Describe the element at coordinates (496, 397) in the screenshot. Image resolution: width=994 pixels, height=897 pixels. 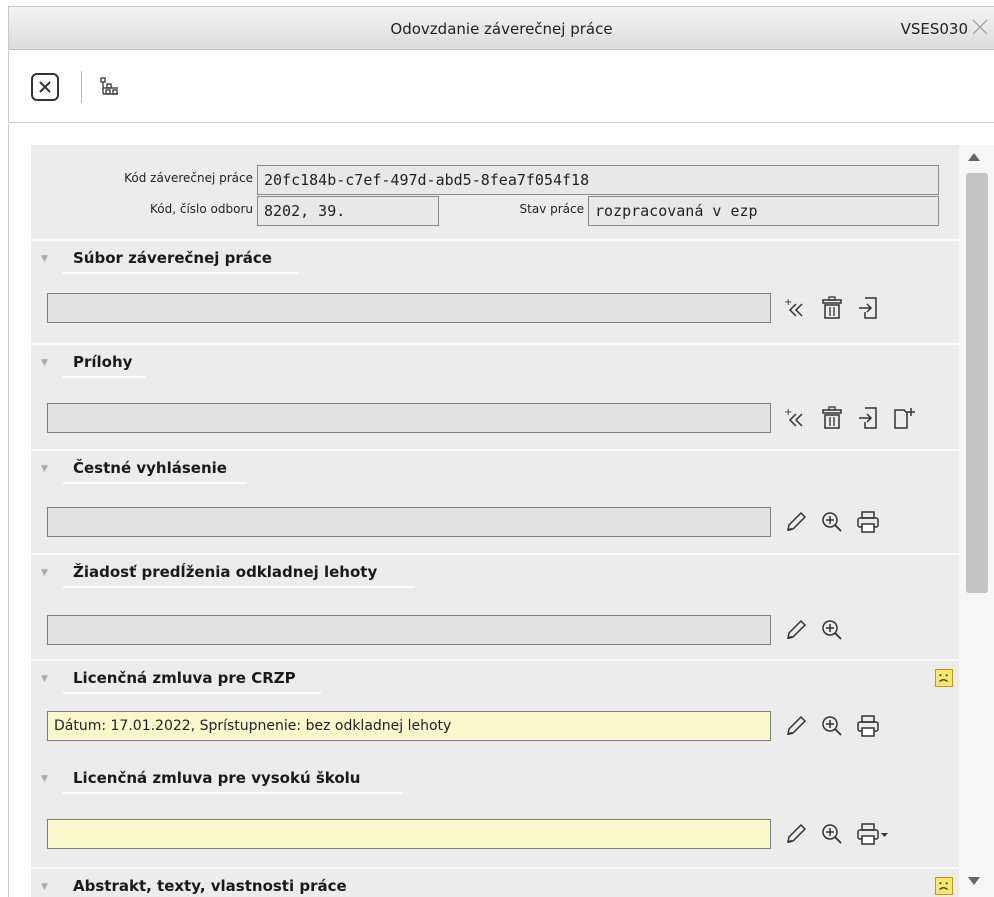
I see `section-prilohy: ▼ Prílohy +` at that location.